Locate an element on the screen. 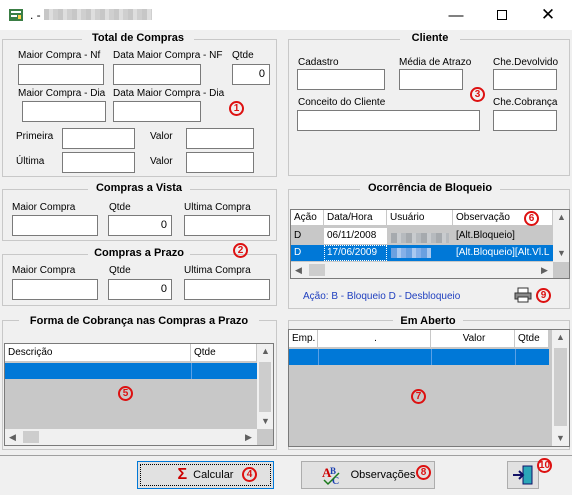 The width and height of the screenshot is (572, 495). minimize-icon: — is located at coordinates (456, 15).